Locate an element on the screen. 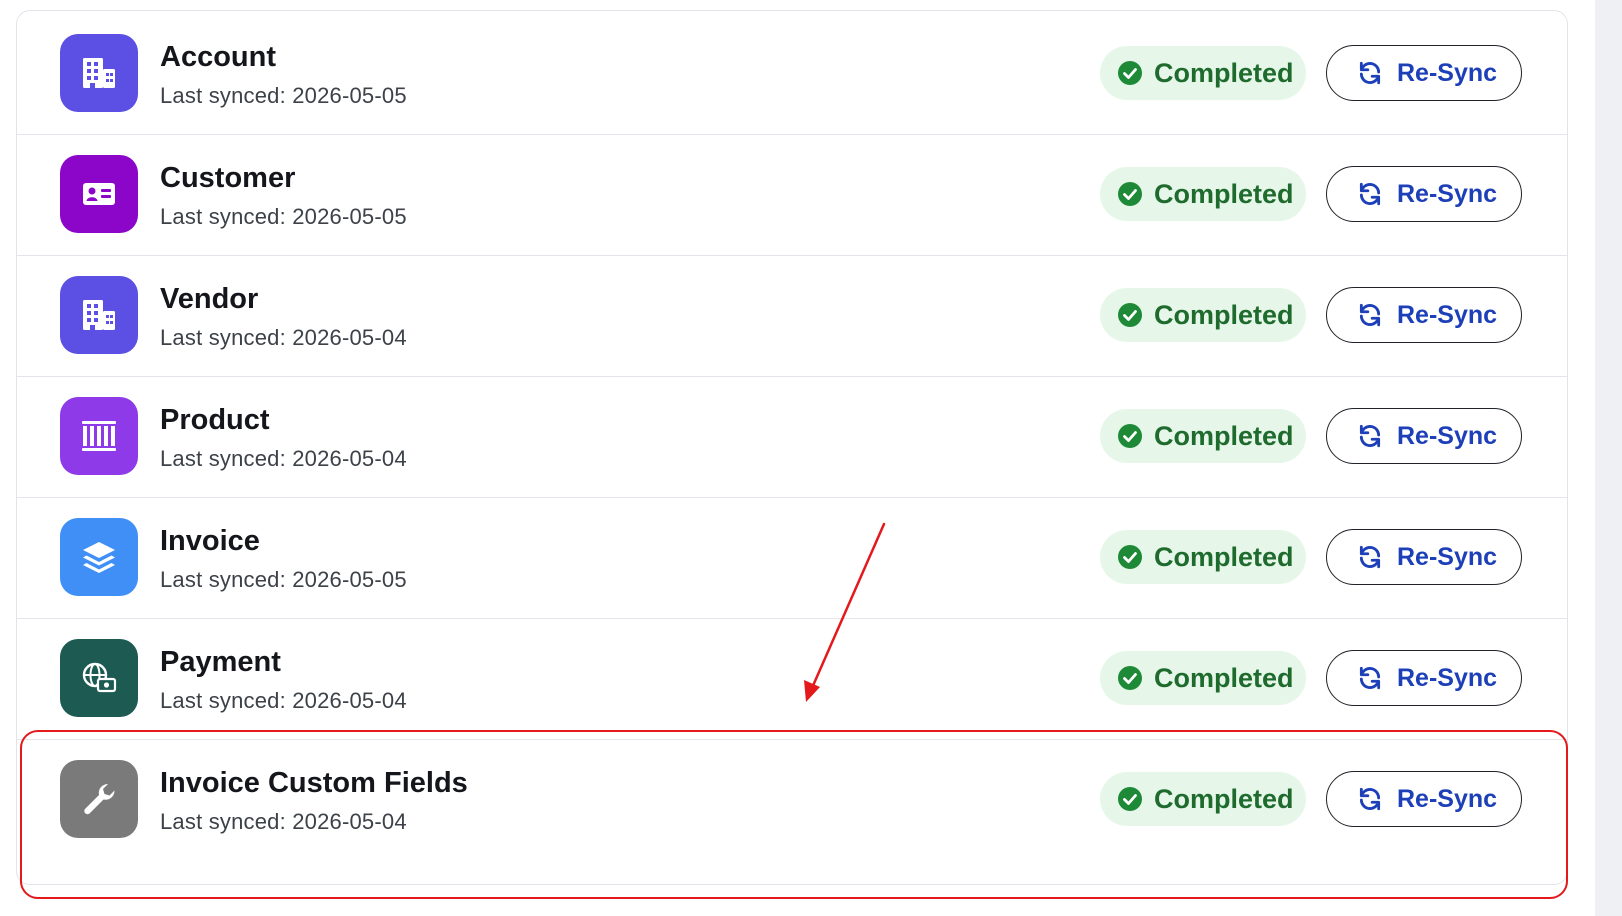  entity-name: Account is located at coordinates (218, 57).